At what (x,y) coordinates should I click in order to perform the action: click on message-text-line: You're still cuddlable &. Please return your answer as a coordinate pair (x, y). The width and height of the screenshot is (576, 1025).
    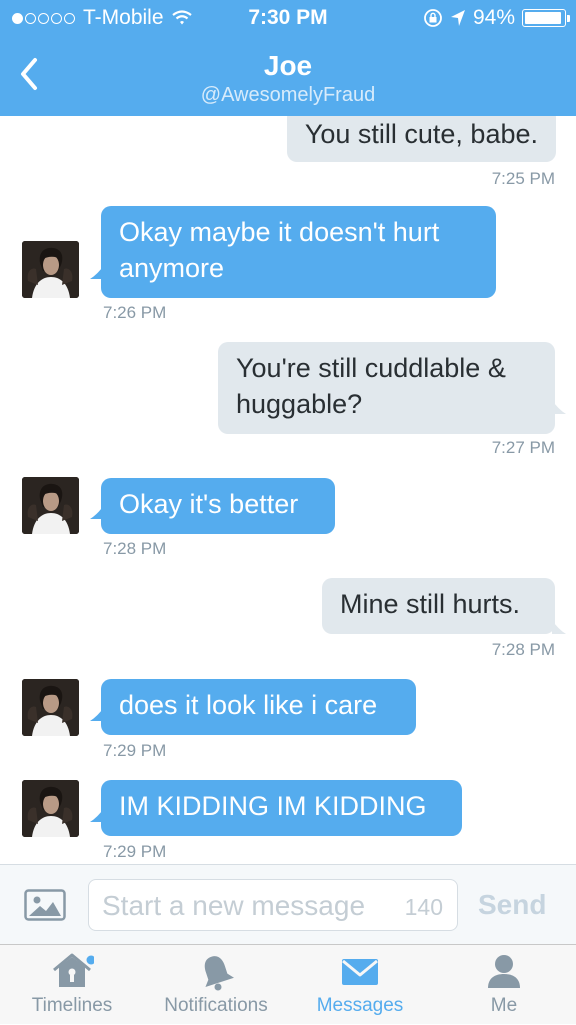
    Looking at the image, I should click on (371, 368).